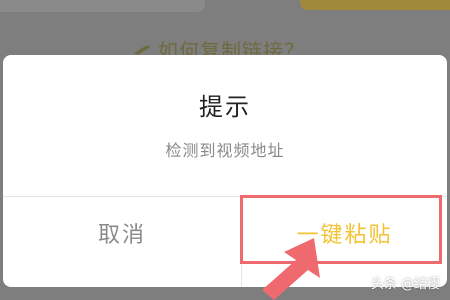 This screenshot has width=450, height=300. What do you see at coordinates (405, 284) in the screenshot?
I see `watermark: 头条 @结樱` at bounding box center [405, 284].